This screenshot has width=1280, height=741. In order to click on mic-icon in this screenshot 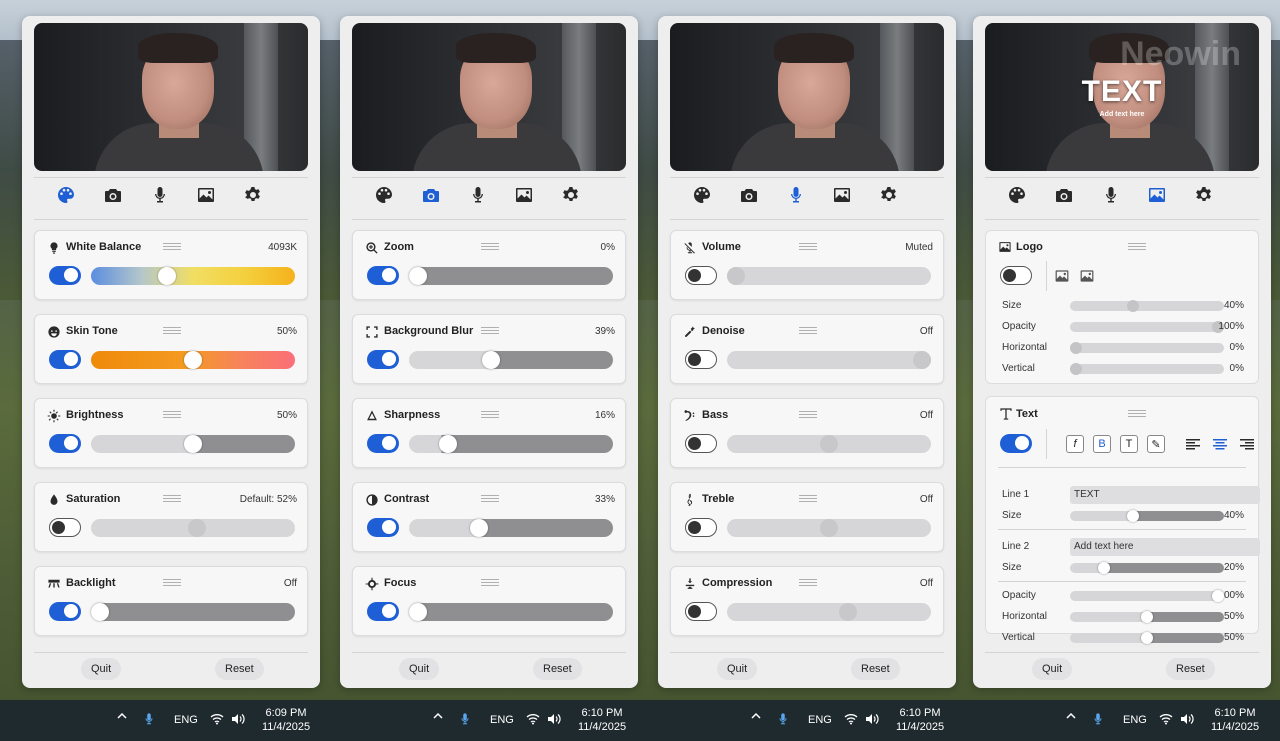, I will do `click(149, 720)`.